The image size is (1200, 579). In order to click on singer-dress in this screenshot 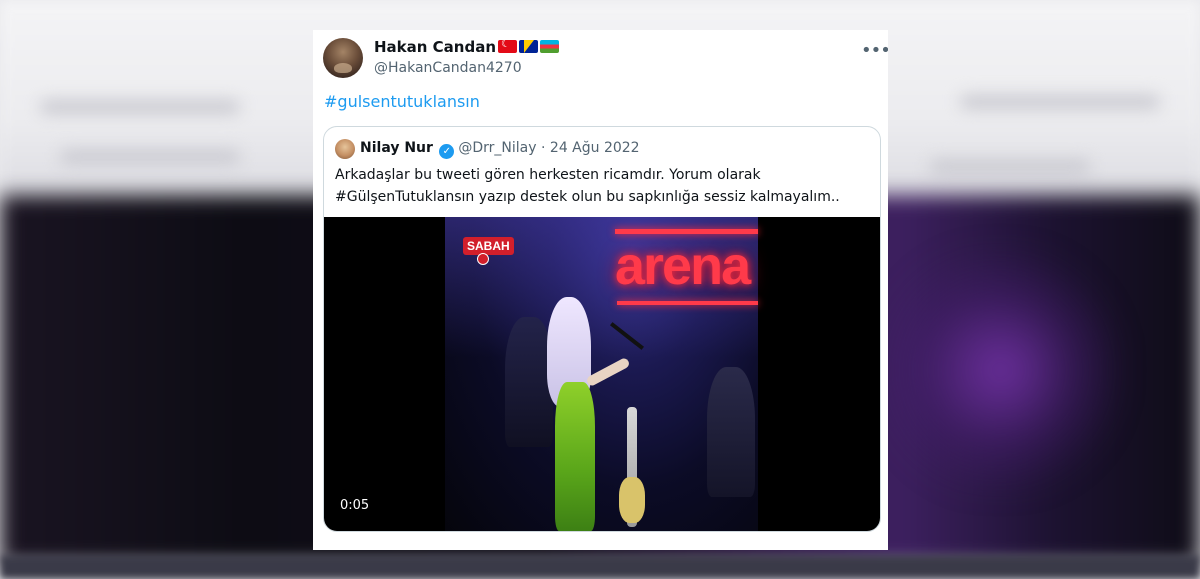, I will do `click(575, 456)`.